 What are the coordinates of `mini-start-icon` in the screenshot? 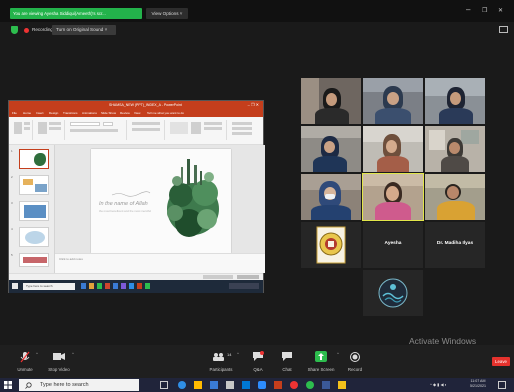 It's located at (15, 286).